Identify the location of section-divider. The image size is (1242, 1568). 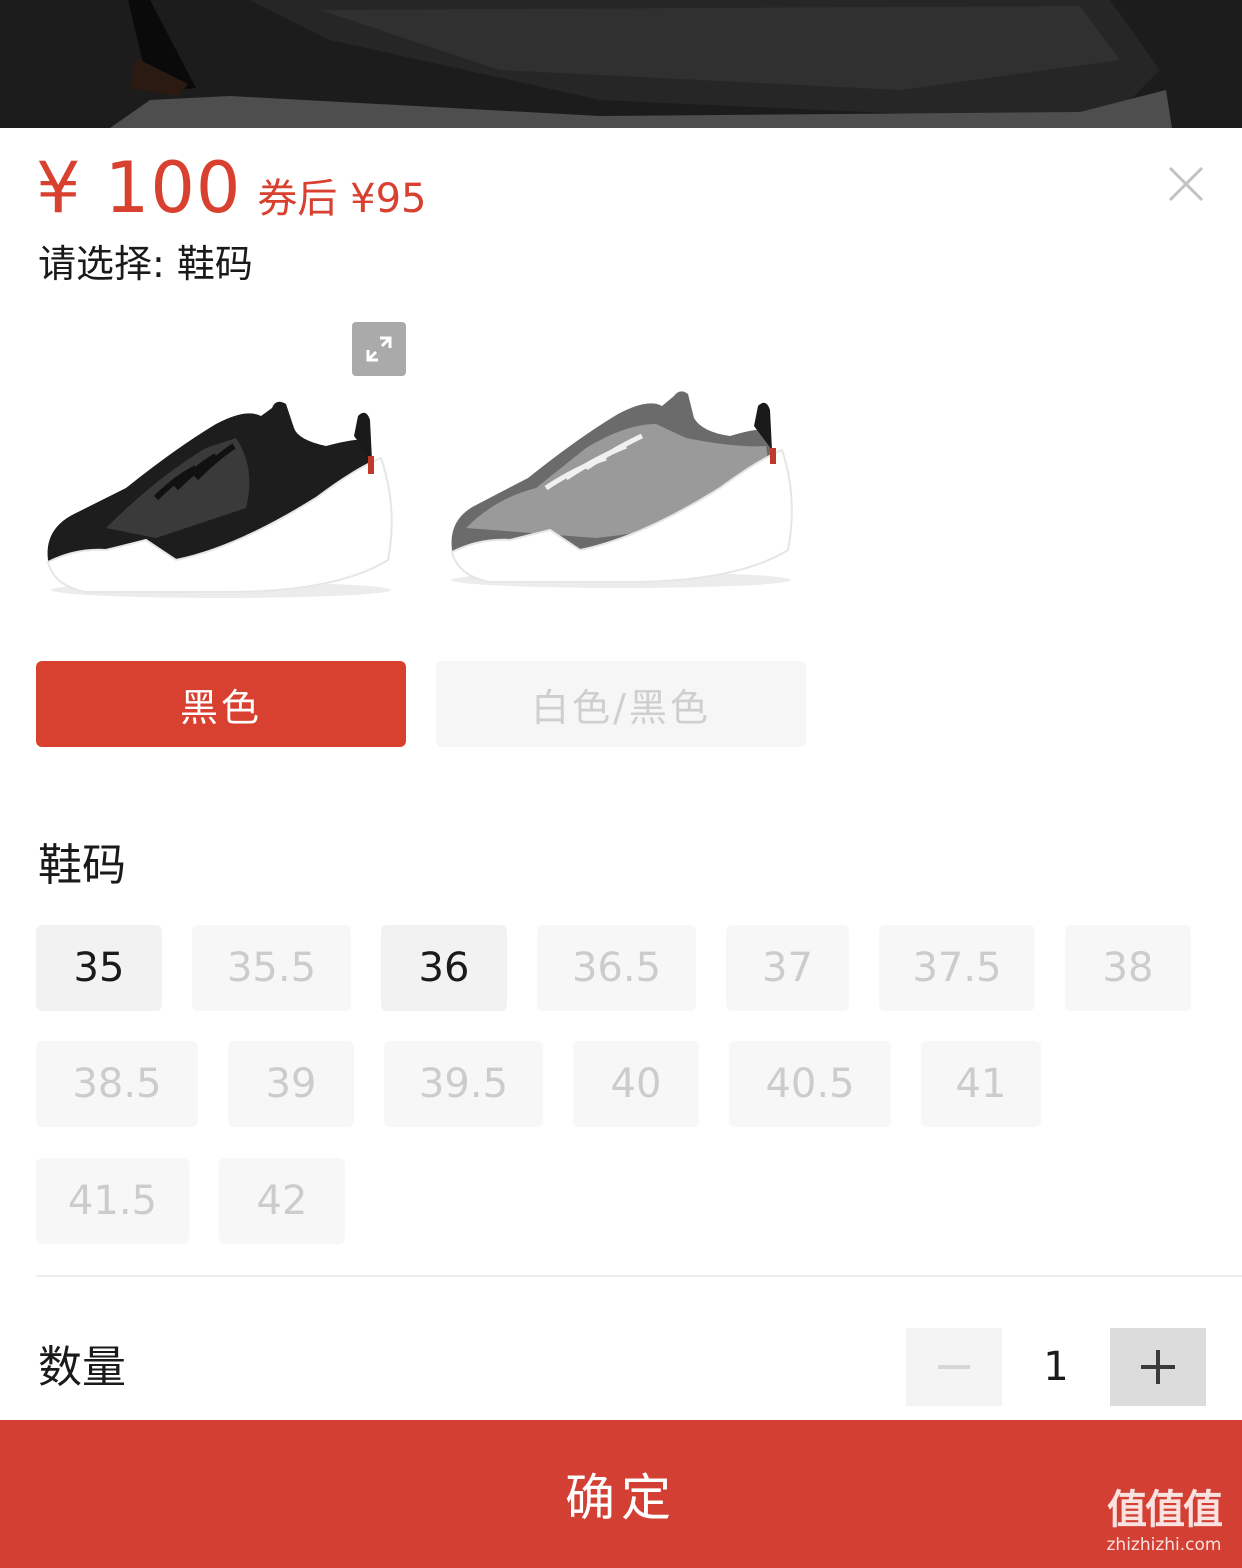
(639, 1276).